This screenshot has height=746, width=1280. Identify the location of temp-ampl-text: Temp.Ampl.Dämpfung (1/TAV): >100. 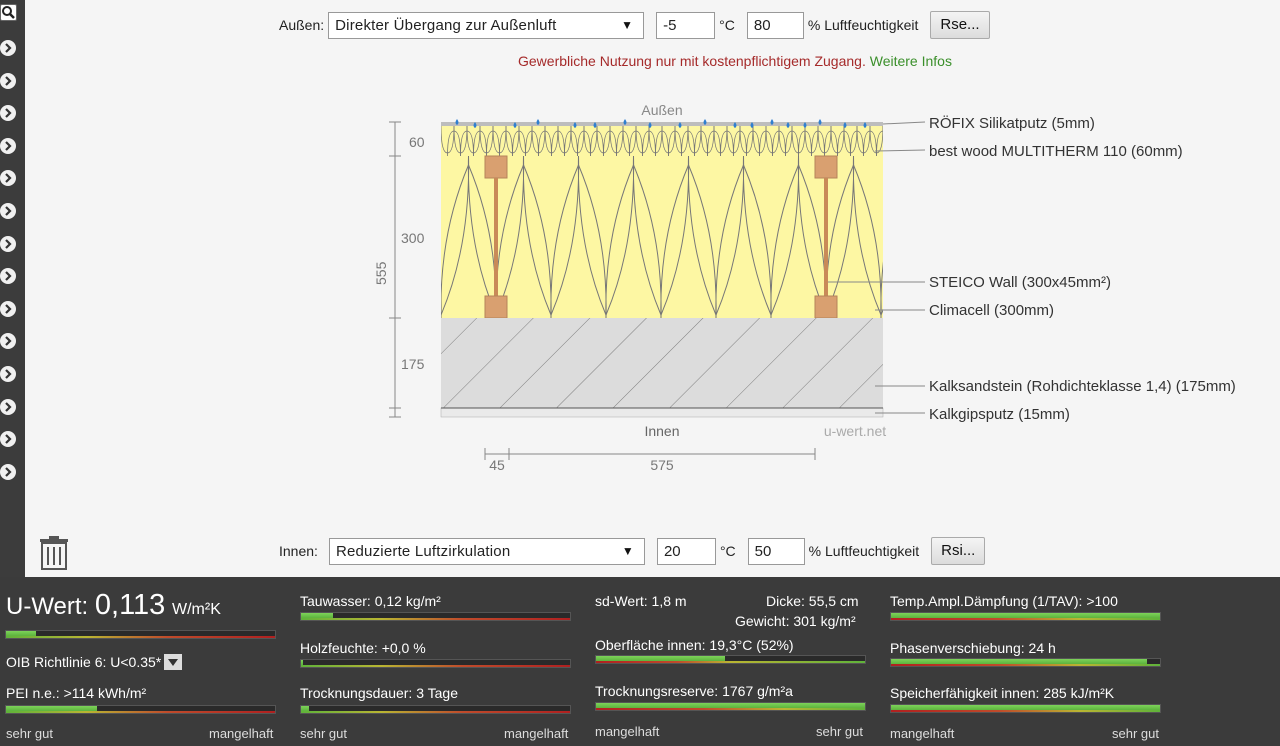
(1004, 601).